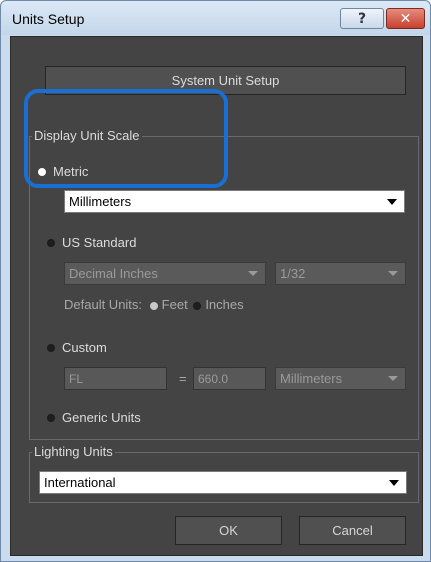 This screenshot has width=431, height=562. Describe the element at coordinates (293, 273) in the screenshot. I see `us-fraction-value: 1/32` at that location.